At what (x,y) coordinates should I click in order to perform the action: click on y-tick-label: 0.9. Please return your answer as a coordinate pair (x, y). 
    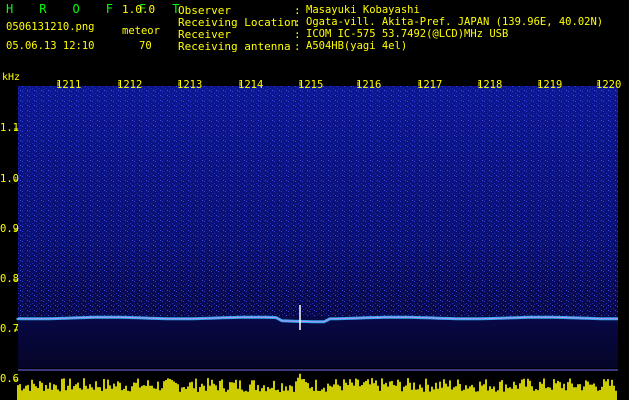
    Looking at the image, I should click on (9, 229).